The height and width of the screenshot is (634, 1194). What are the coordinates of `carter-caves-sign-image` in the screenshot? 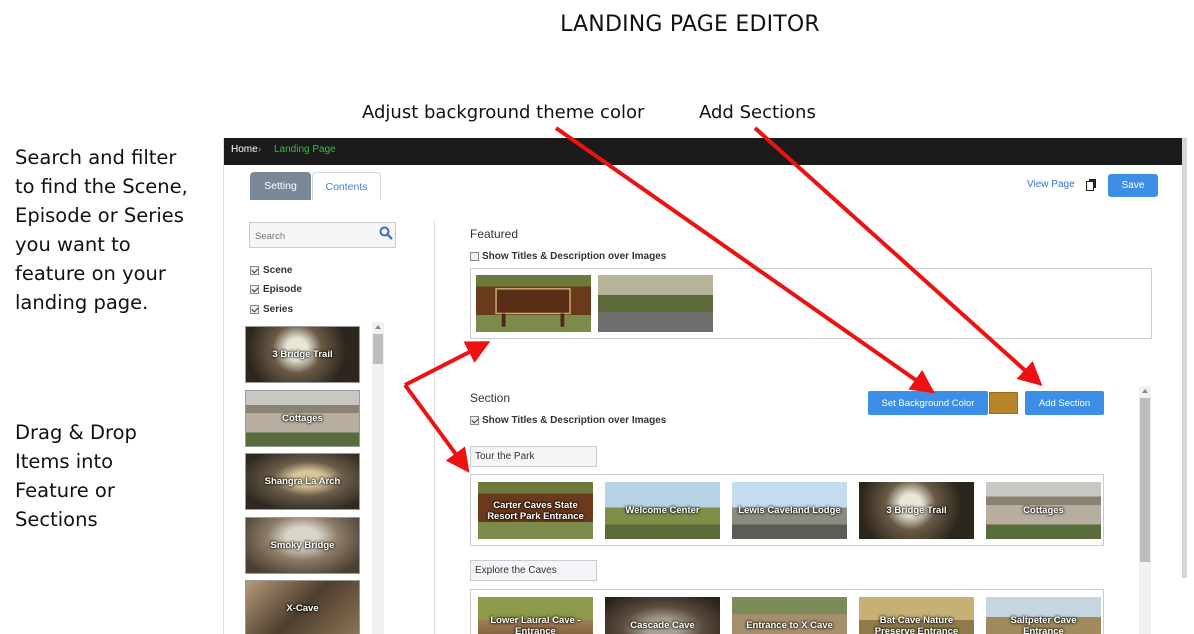 It's located at (533, 307).